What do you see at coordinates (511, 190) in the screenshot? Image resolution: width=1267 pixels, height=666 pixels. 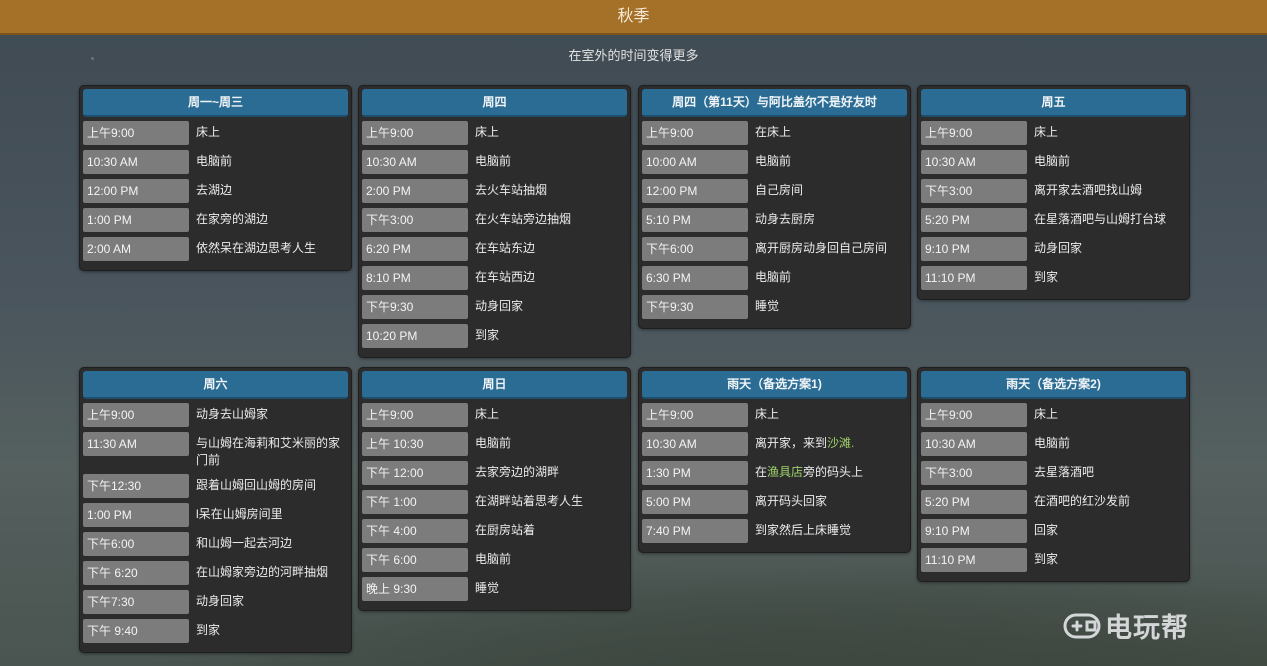 I see `activity-cell: 去火车站抽烟` at bounding box center [511, 190].